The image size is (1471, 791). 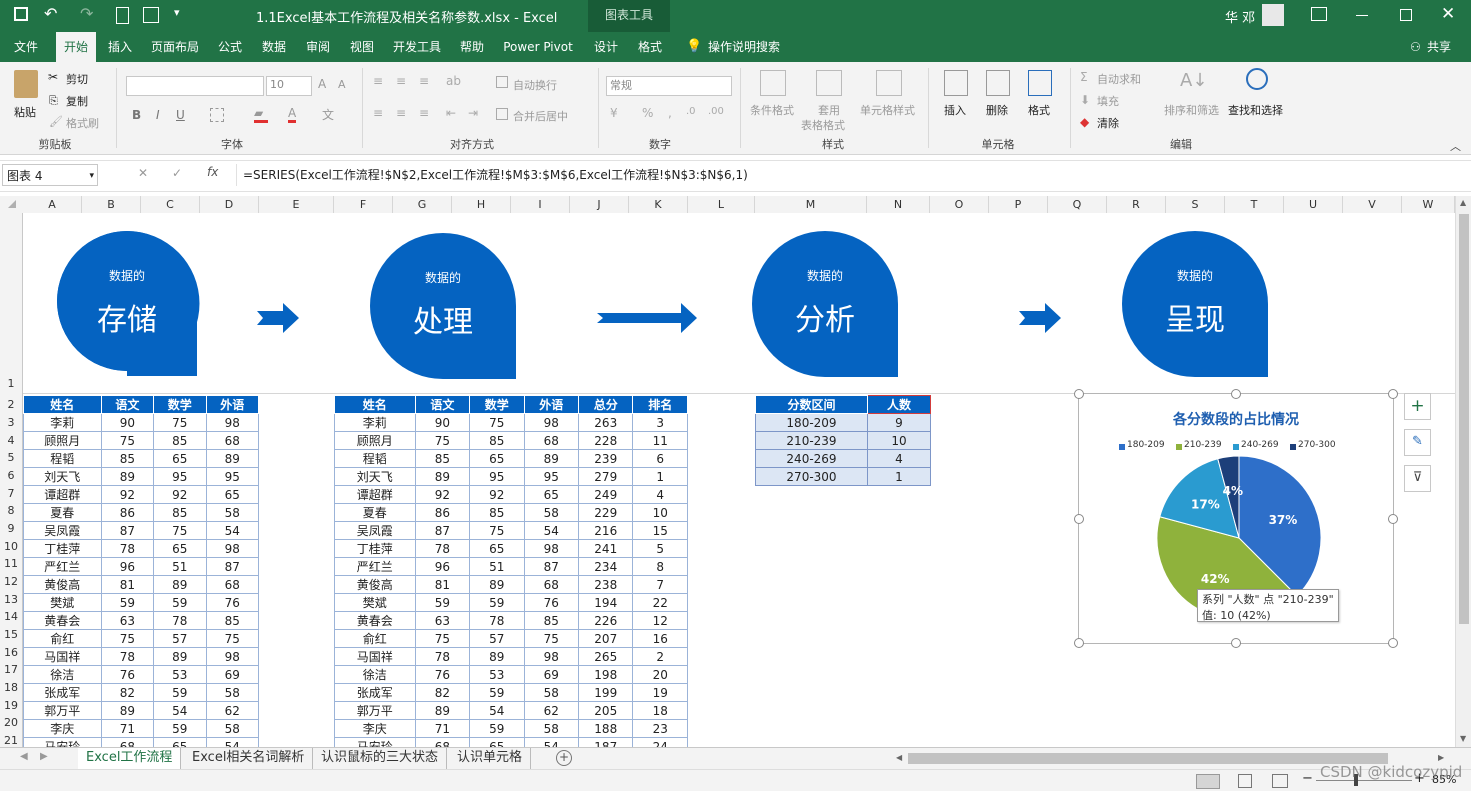 What do you see at coordinates (442, 728) in the screenshot?
I see `table-cell: 71` at bounding box center [442, 728].